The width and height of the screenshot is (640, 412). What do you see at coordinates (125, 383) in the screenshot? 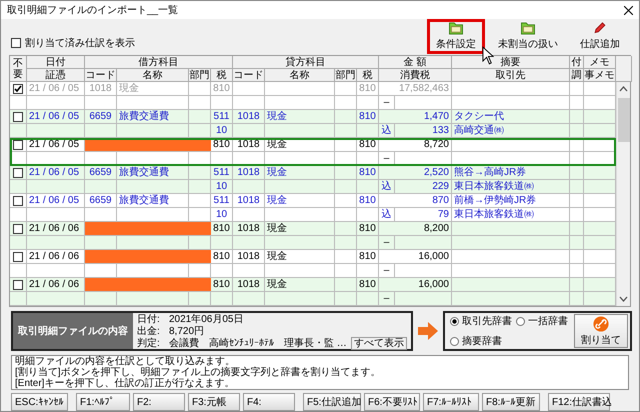
I see `message-line: [Enter]キーを押下し、仕訳の訂正が行なえます。` at bounding box center [125, 383].